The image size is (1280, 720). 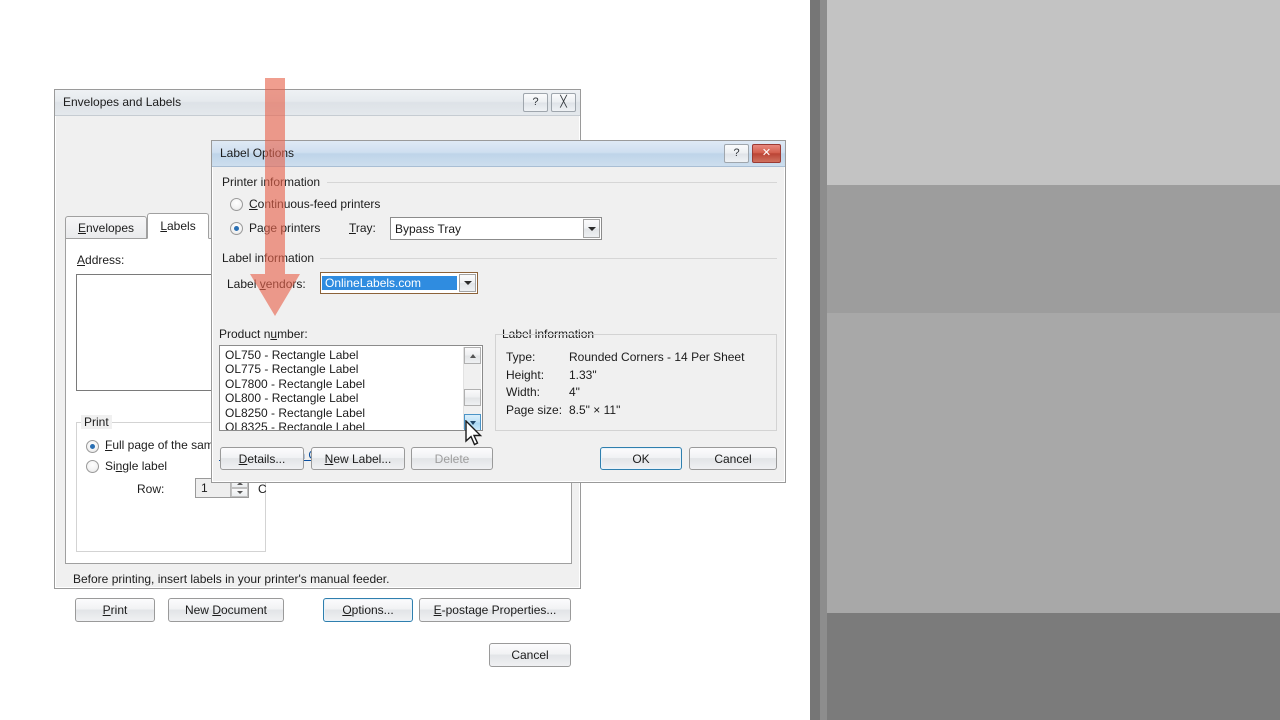 What do you see at coordinates (1052, 249) in the screenshot?
I see `band-second` at bounding box center [1052, 249].